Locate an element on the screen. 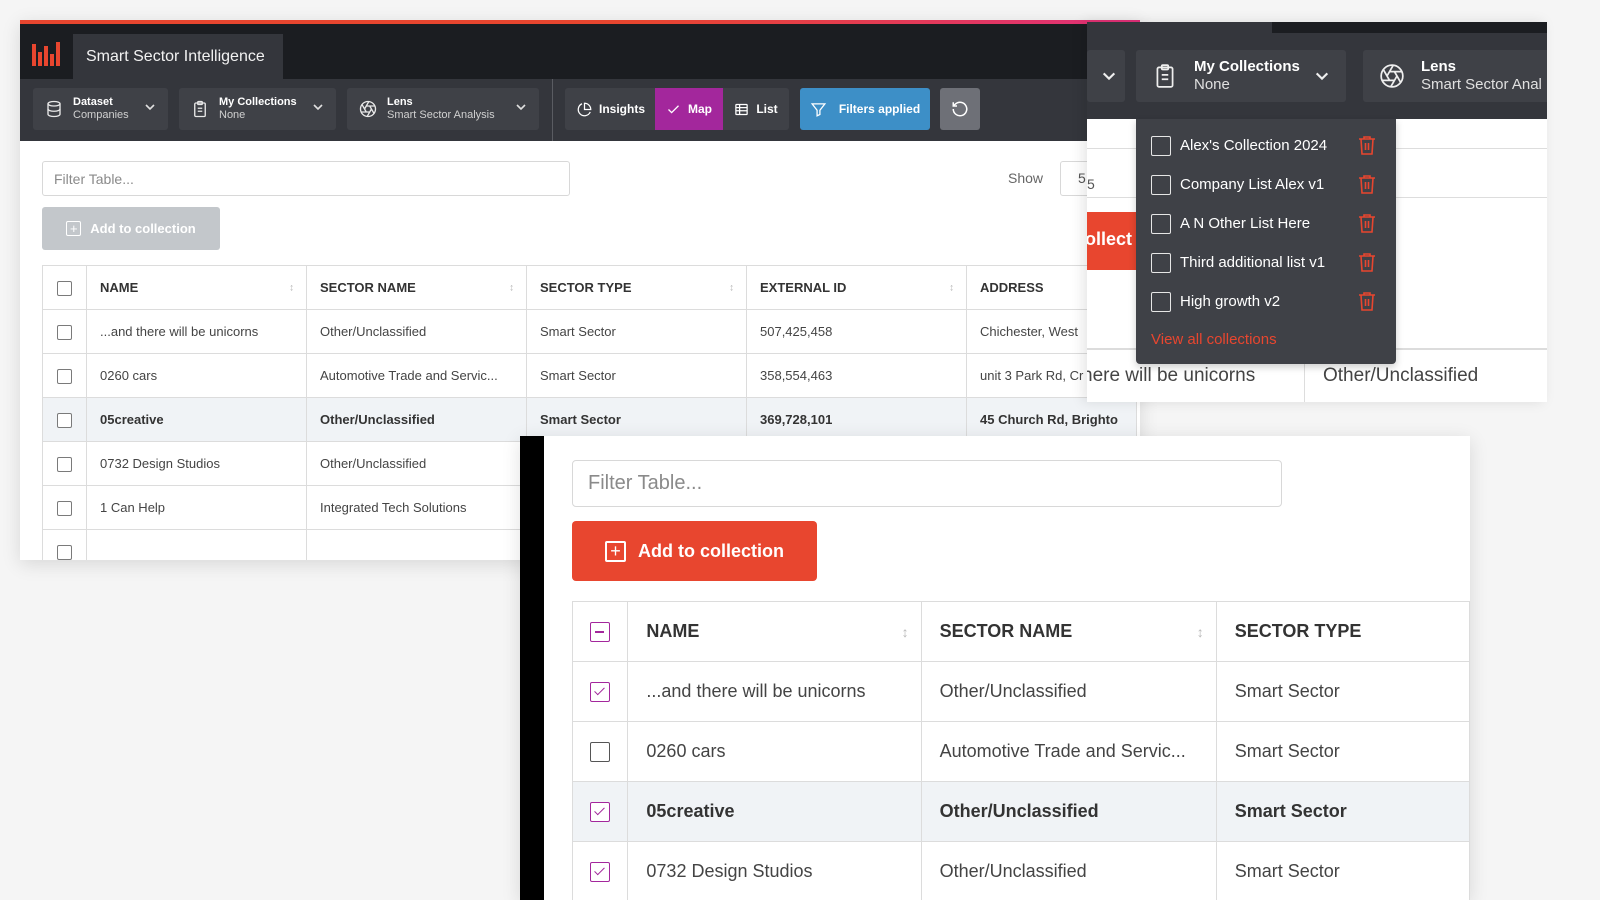  filter-icon is located at coordinates (818, 109).